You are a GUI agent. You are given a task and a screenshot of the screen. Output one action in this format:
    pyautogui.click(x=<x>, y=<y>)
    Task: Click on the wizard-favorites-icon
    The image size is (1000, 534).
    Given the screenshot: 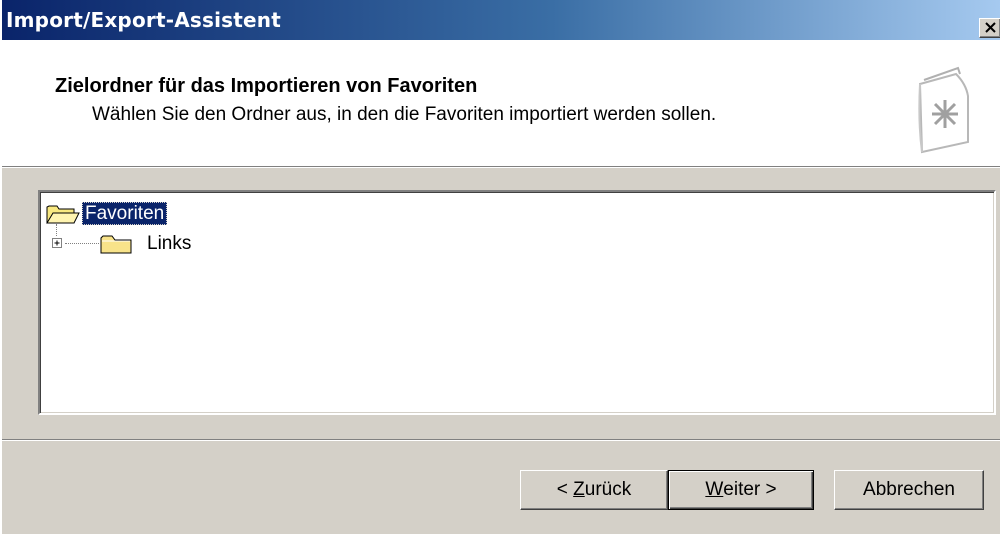 What is the action you would take?
    pyautogui.click(x=943, y=110)
    